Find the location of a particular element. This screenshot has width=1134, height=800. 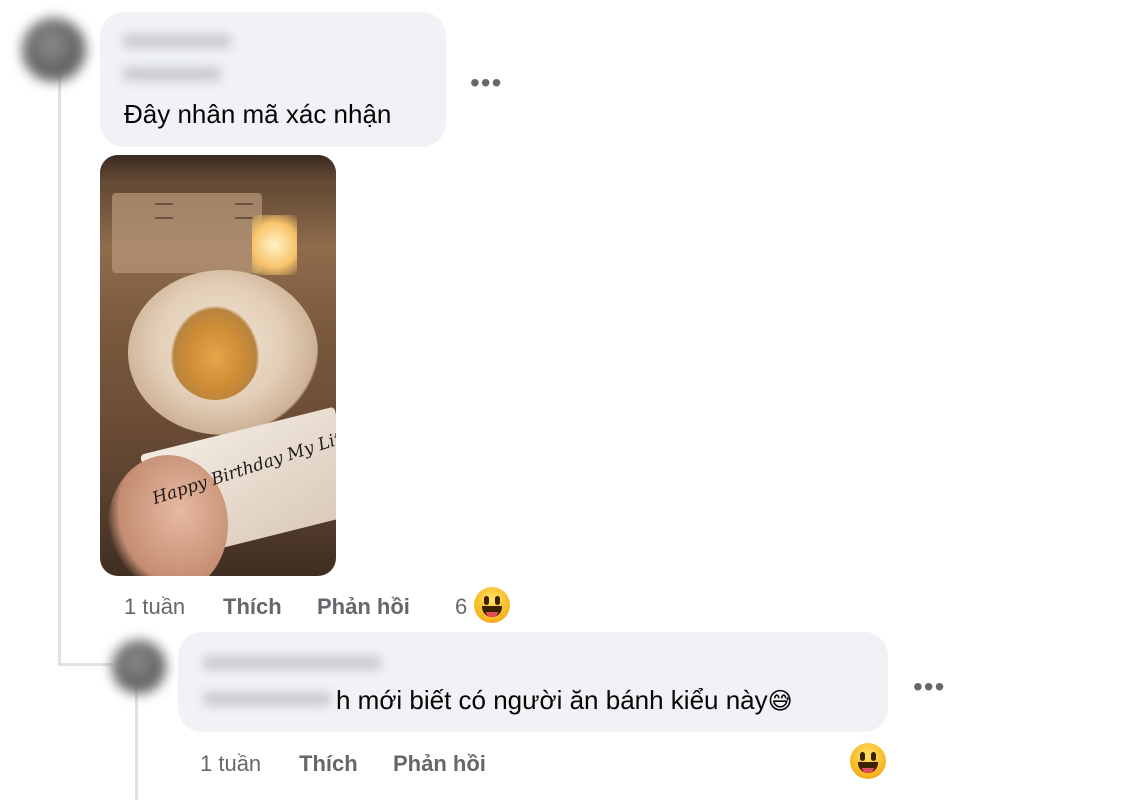

reply-text: h mới biết có người ăn bánh kiểu này😅 is located at coordinates (564, 700).